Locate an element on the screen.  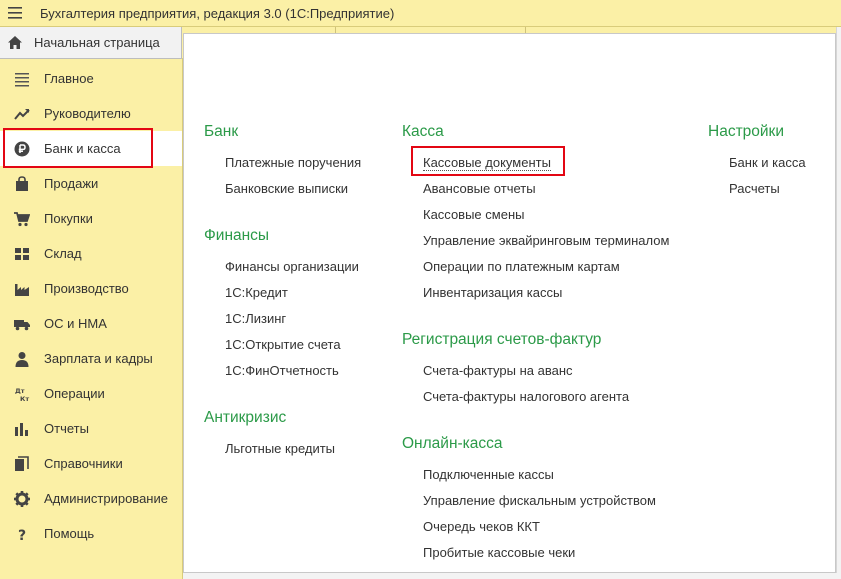
sidebar-item-label: Отчеты is located at coordinates (66, 428).